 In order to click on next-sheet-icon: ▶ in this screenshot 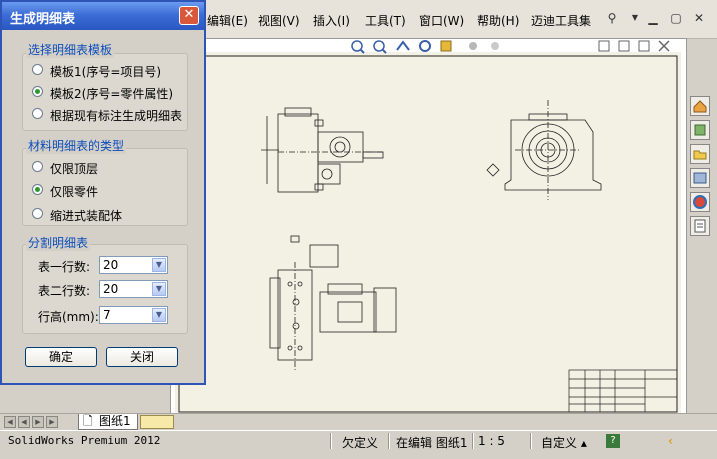, I will do `click(38, 422)`.